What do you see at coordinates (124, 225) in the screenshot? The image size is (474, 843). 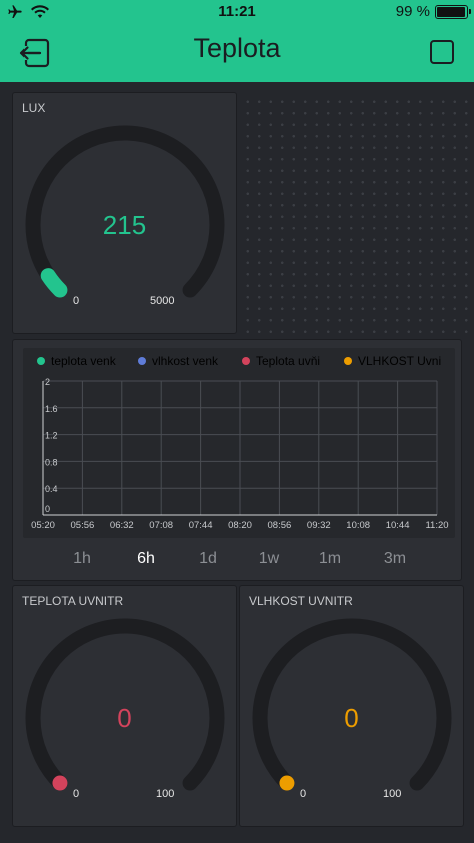 I see `lux-gauge-value: 215` at bounding box center [124, 225].